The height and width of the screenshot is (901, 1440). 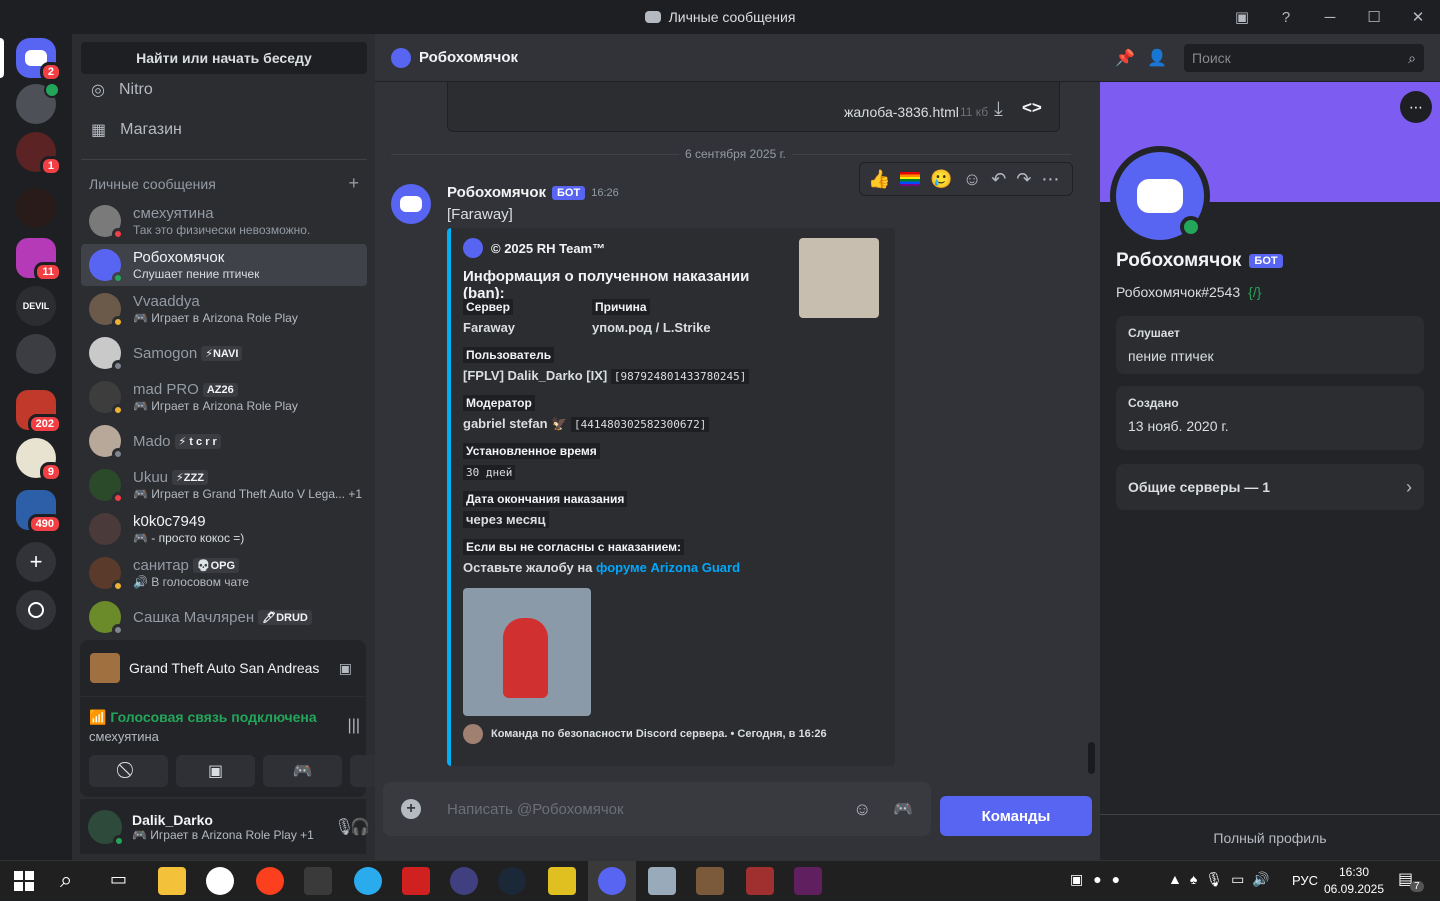 I want to click on emoji-reaction-icon: 🥲, so click(x=941, y=179).